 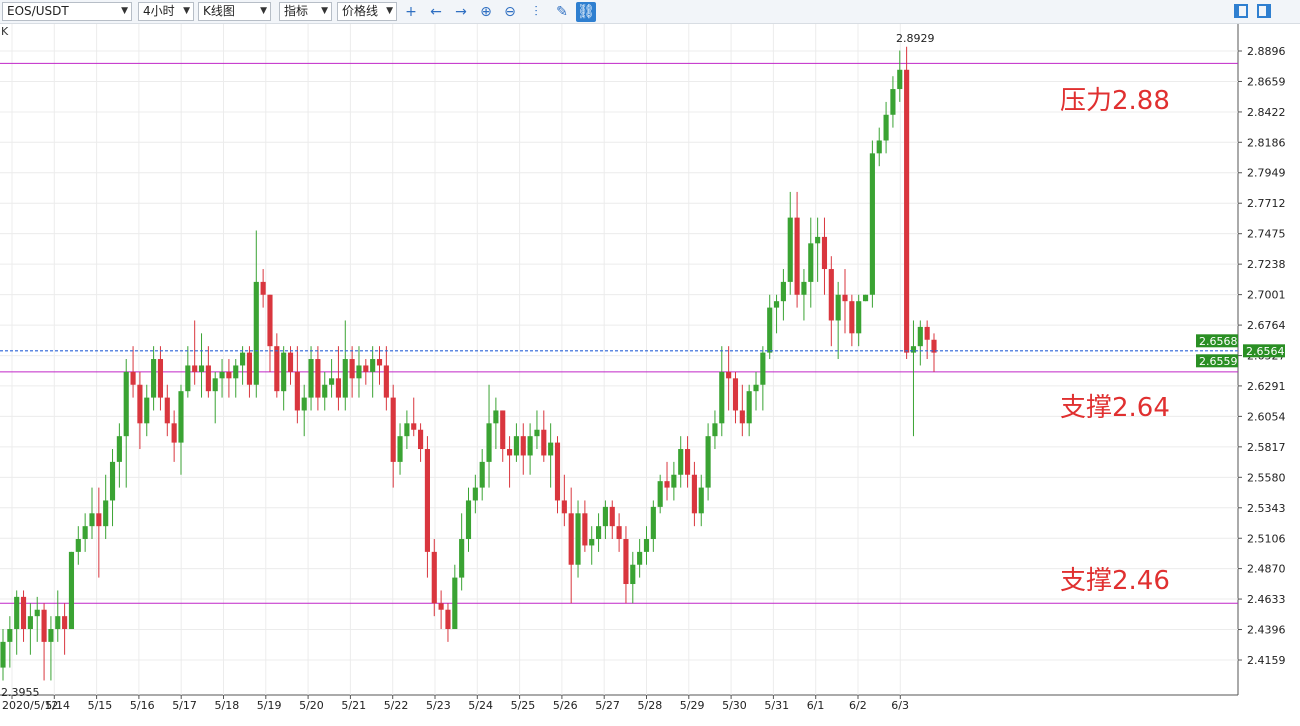 I want to click on period-value: 4小时, so click(x=159, y=11).